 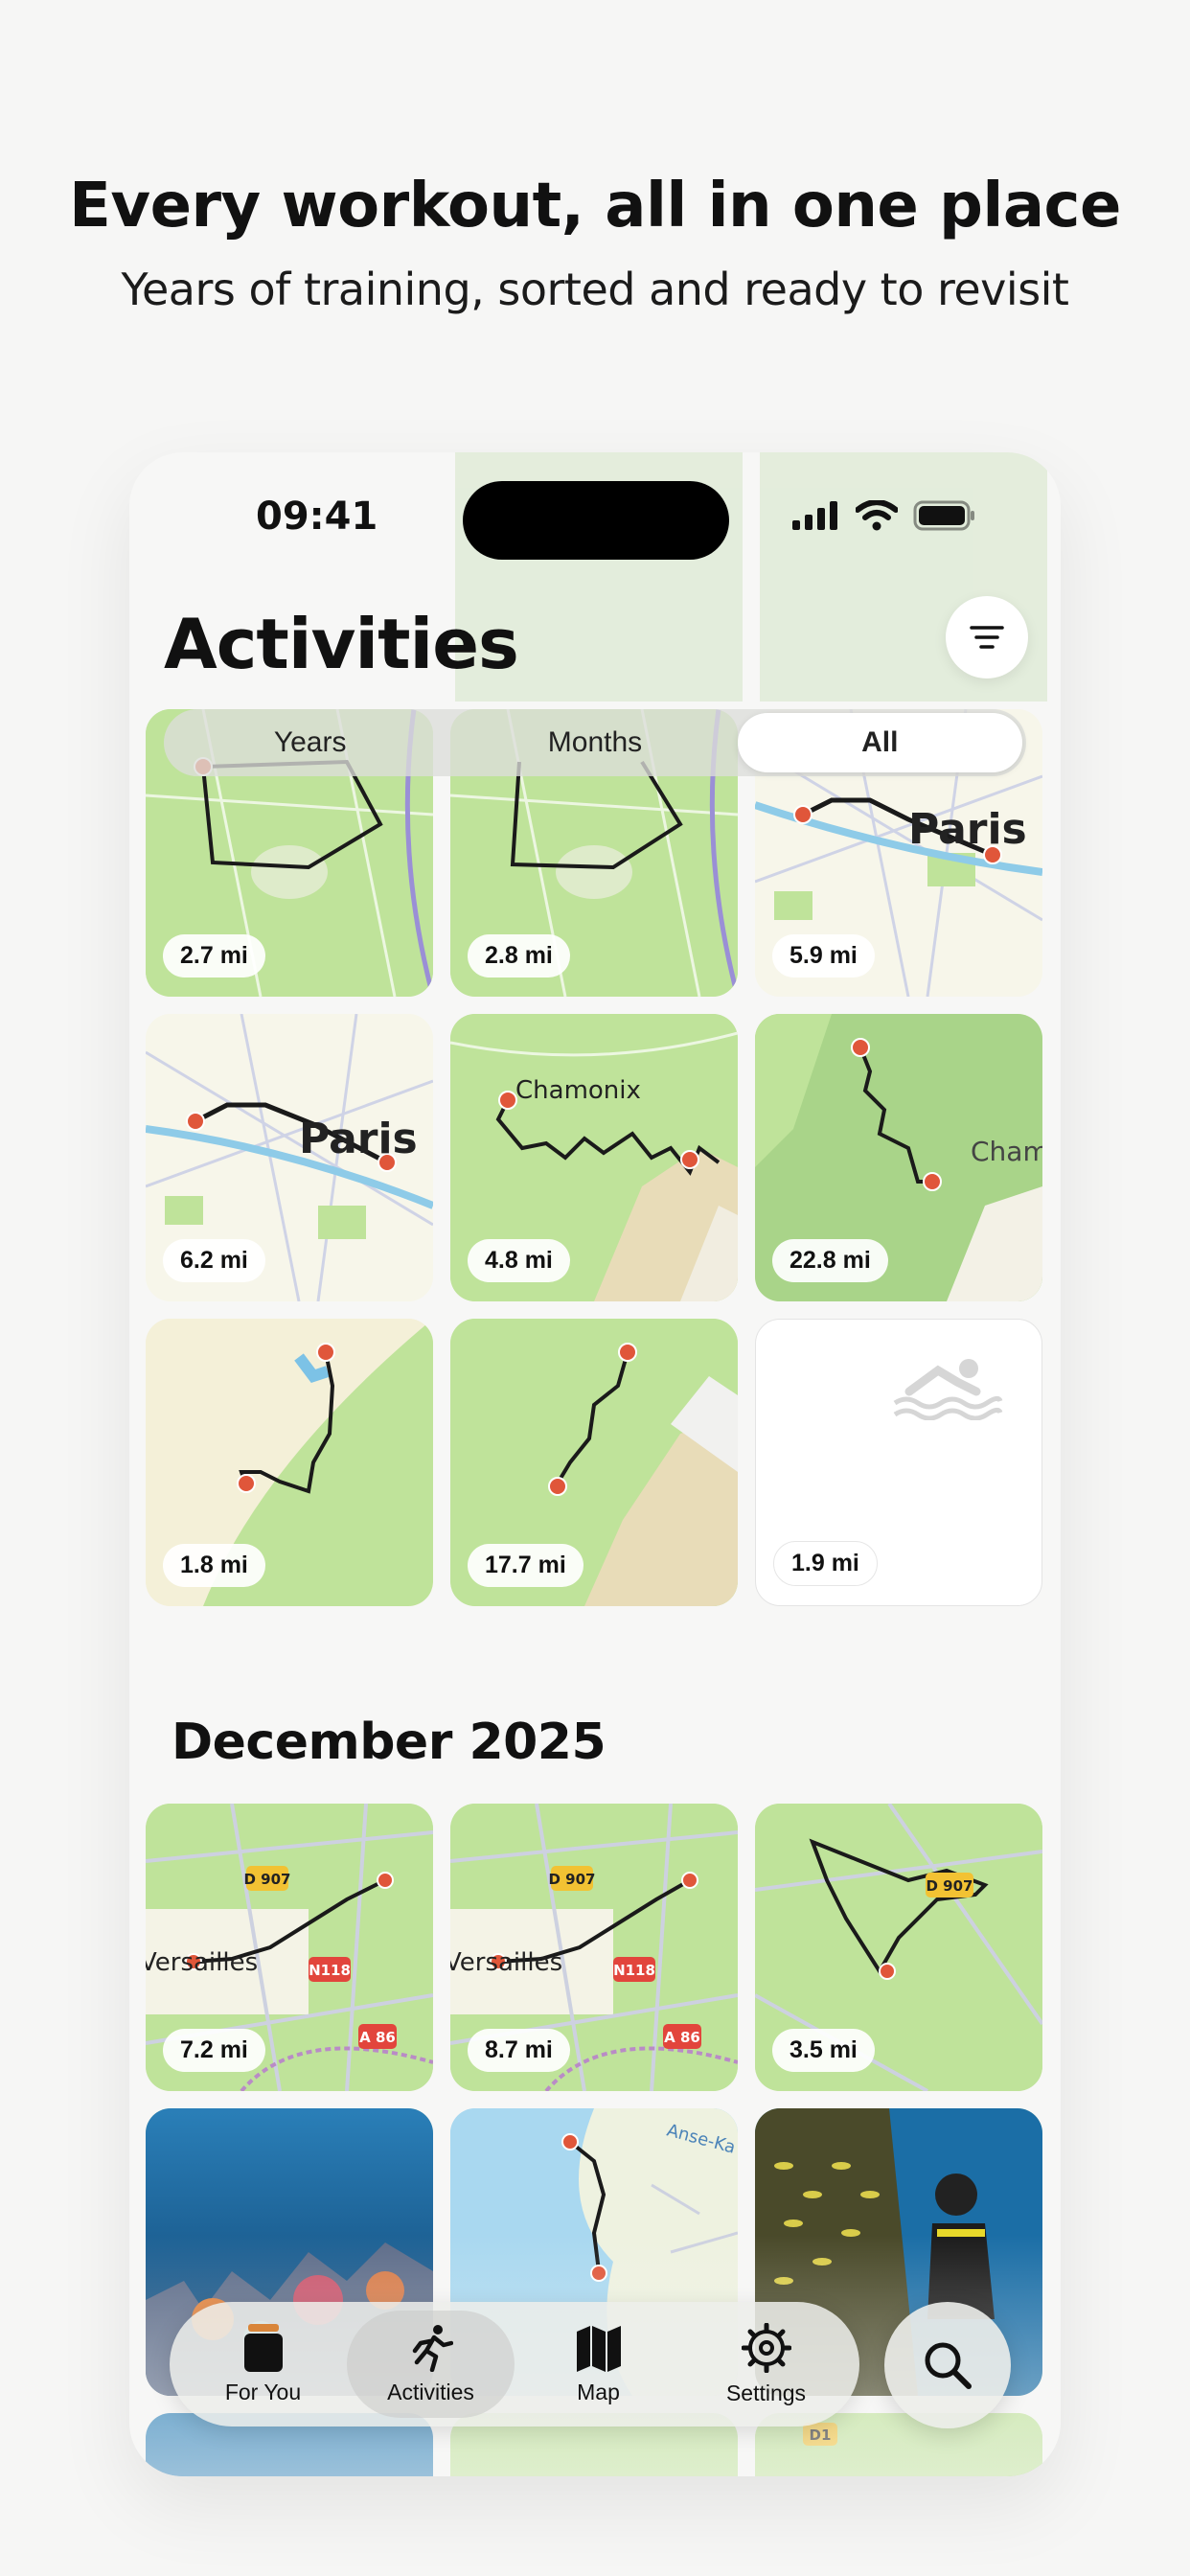 I want to click on running-icon, so click(x=433, y=2348).